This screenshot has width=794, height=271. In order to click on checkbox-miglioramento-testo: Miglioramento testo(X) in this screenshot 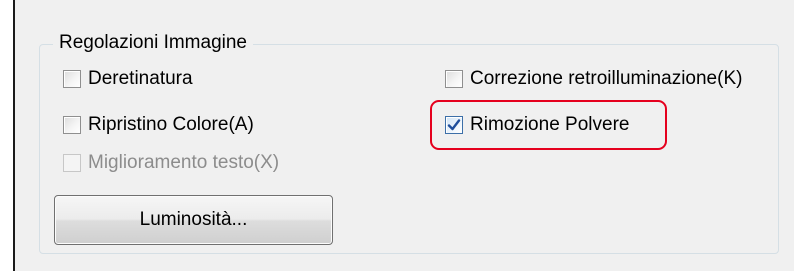, I will do `click(171, 163)`.